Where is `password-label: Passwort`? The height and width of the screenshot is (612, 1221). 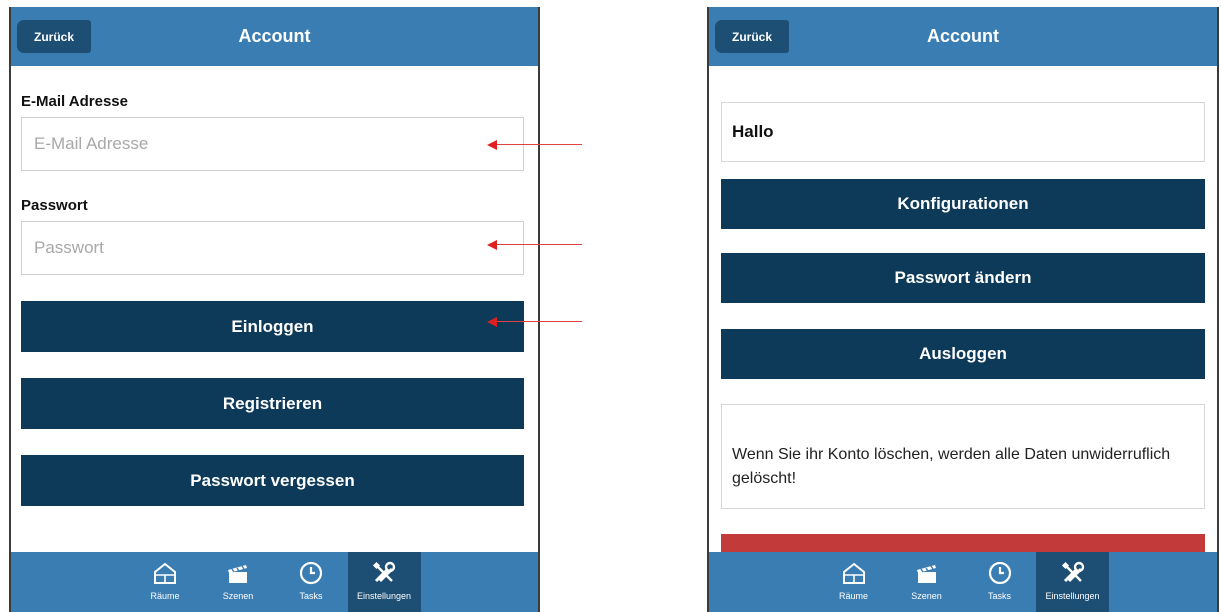
password-label: Passwort is located at coordinates (54, 205).